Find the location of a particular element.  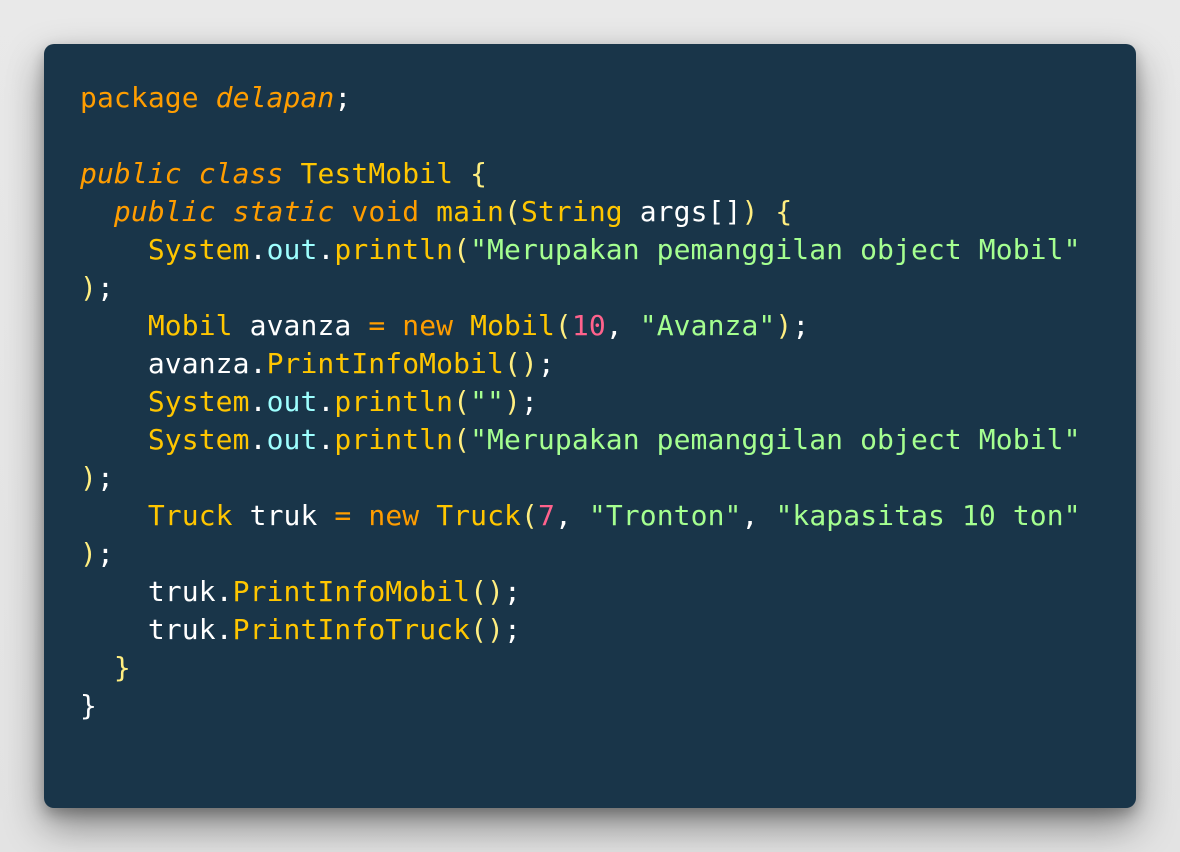

code-token: main is located at coordinates (470, 211).